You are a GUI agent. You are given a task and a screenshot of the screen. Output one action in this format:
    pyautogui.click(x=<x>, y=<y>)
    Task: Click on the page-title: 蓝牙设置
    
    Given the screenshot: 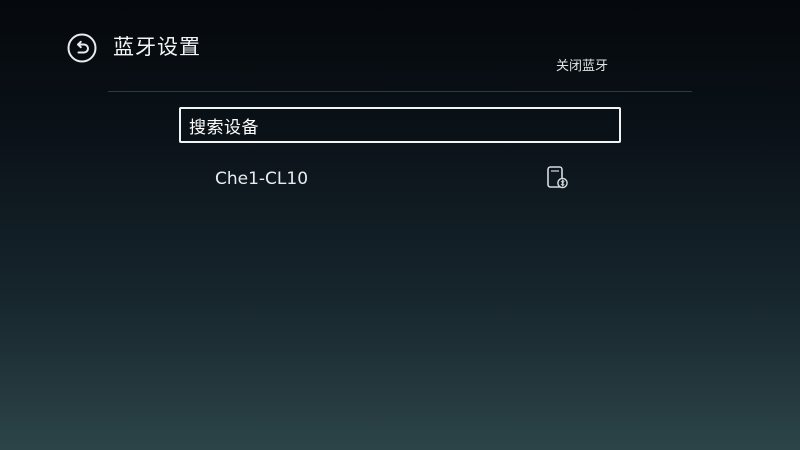 What is the action you would take?
    pyautogui.click(x=157, y=47)
    